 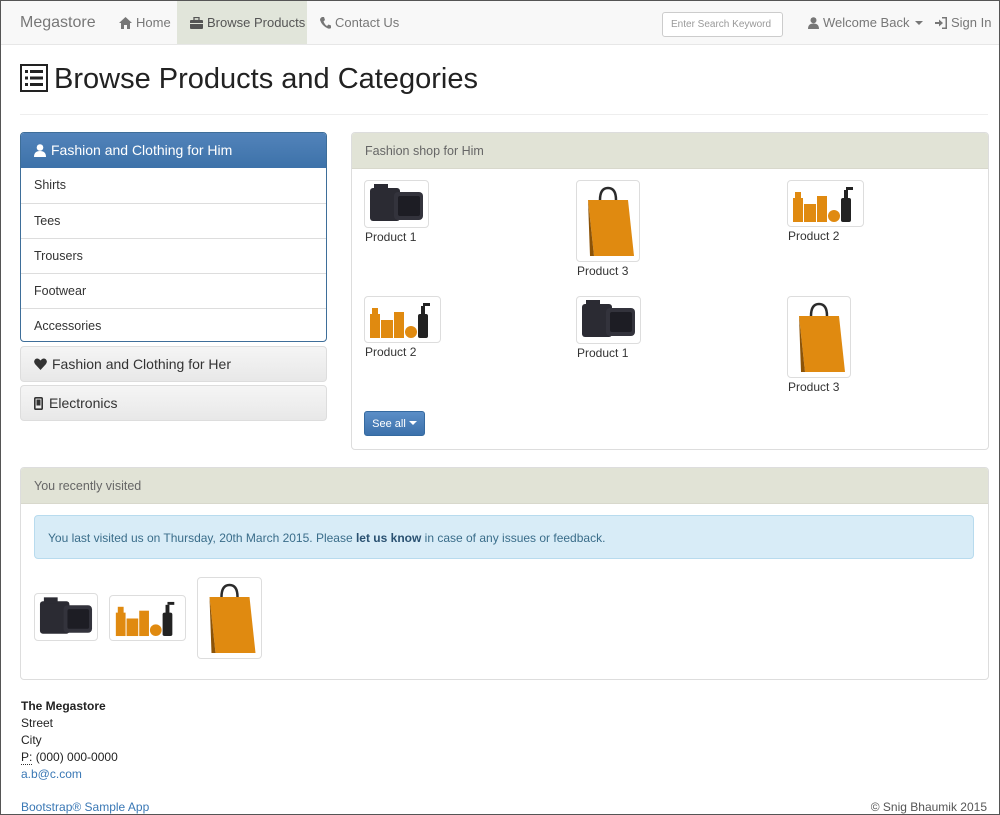 What do you see at coordinates (173, 290) in the screenshot?
I see `subcategory-footwear: Footwear` at bounding box center [173, 290].